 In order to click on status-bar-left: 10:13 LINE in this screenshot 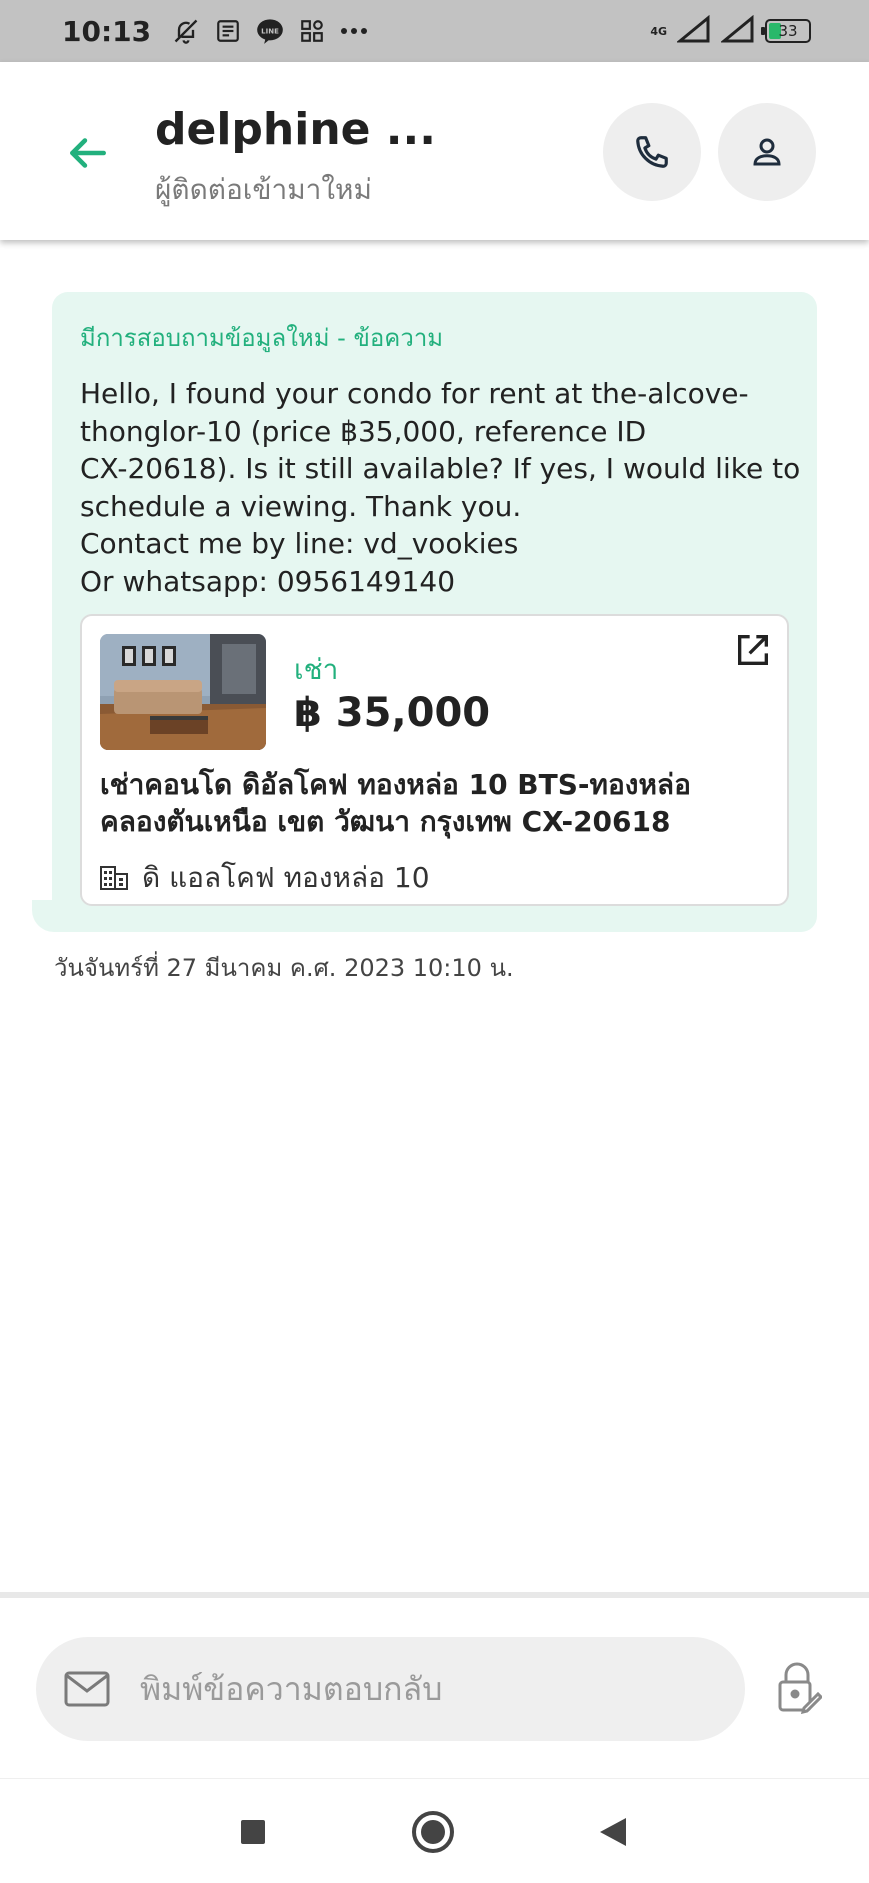, I will do `click(215, 31)`.